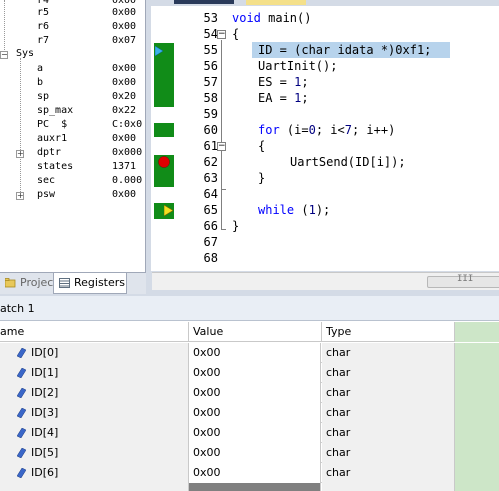  I want to click on line-number: 66, so click(210, 226).